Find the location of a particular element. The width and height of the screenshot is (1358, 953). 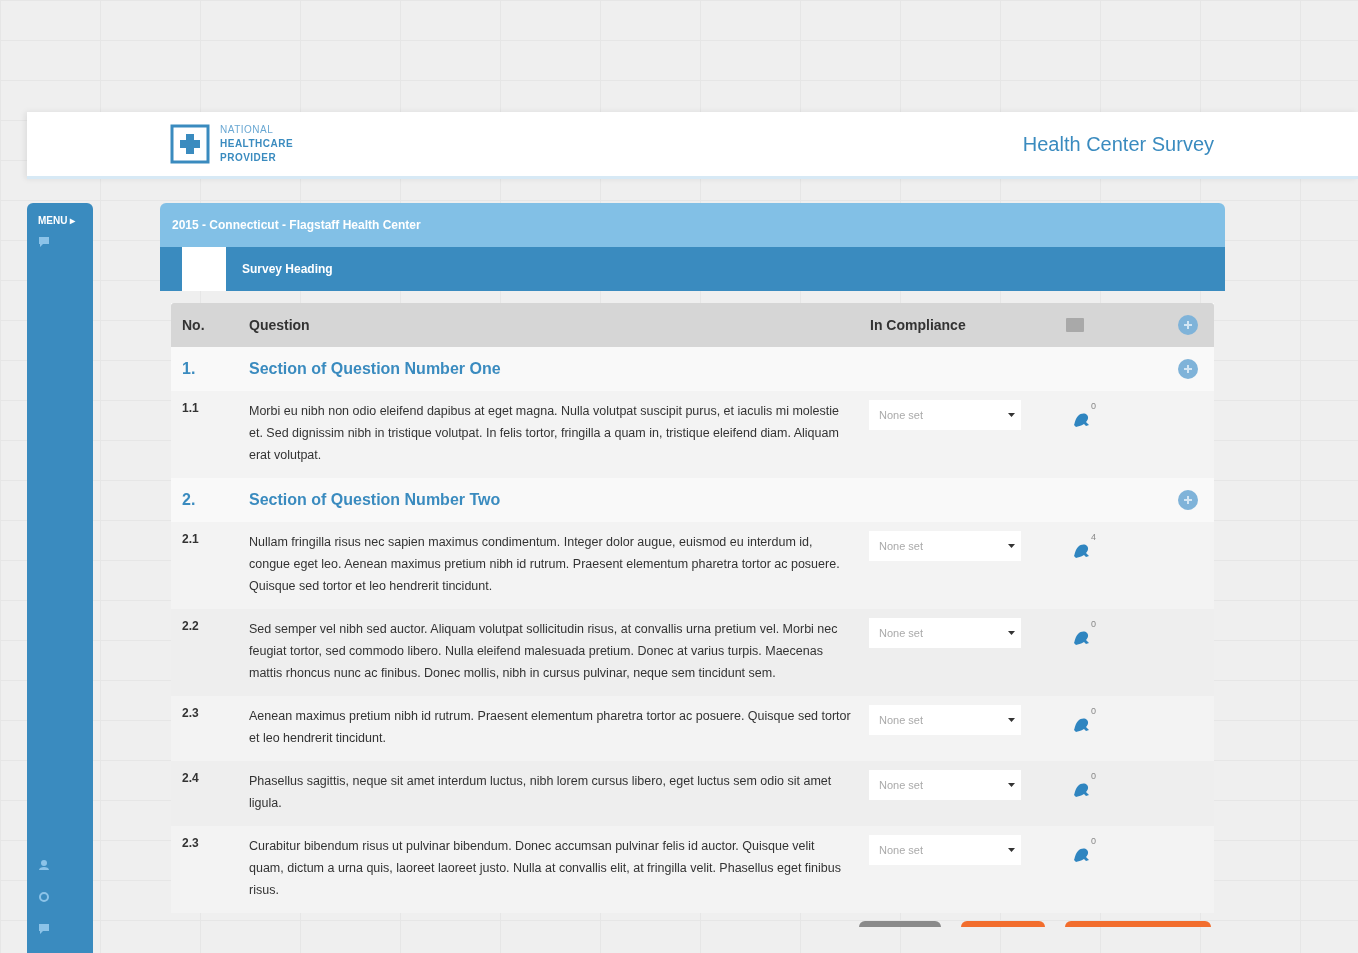

question-number: 2.4 is located at coordinates (190, 777).